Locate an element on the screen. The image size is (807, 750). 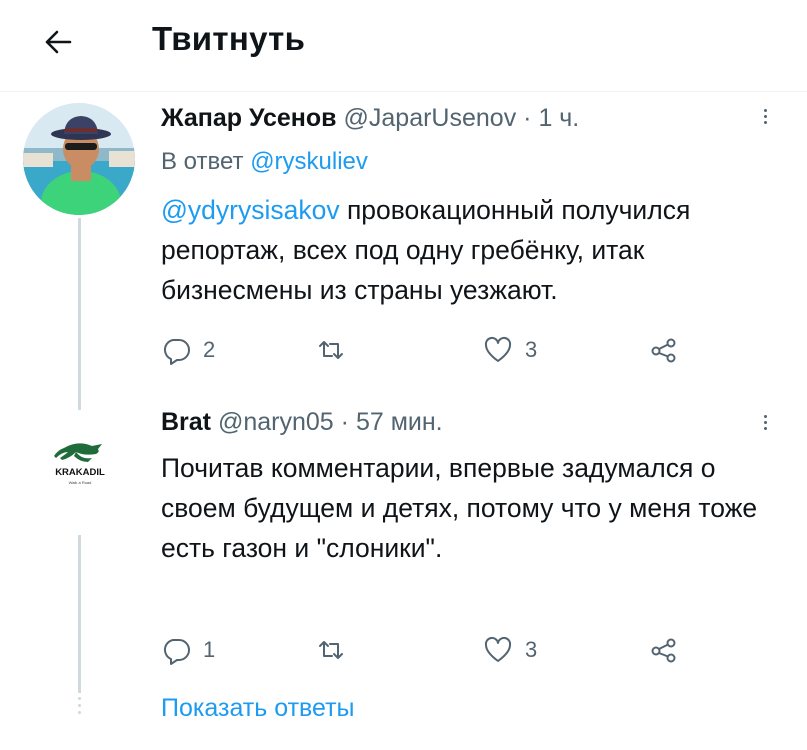
avatar-text: KRAKADIL is located at coordinates (80, 472).